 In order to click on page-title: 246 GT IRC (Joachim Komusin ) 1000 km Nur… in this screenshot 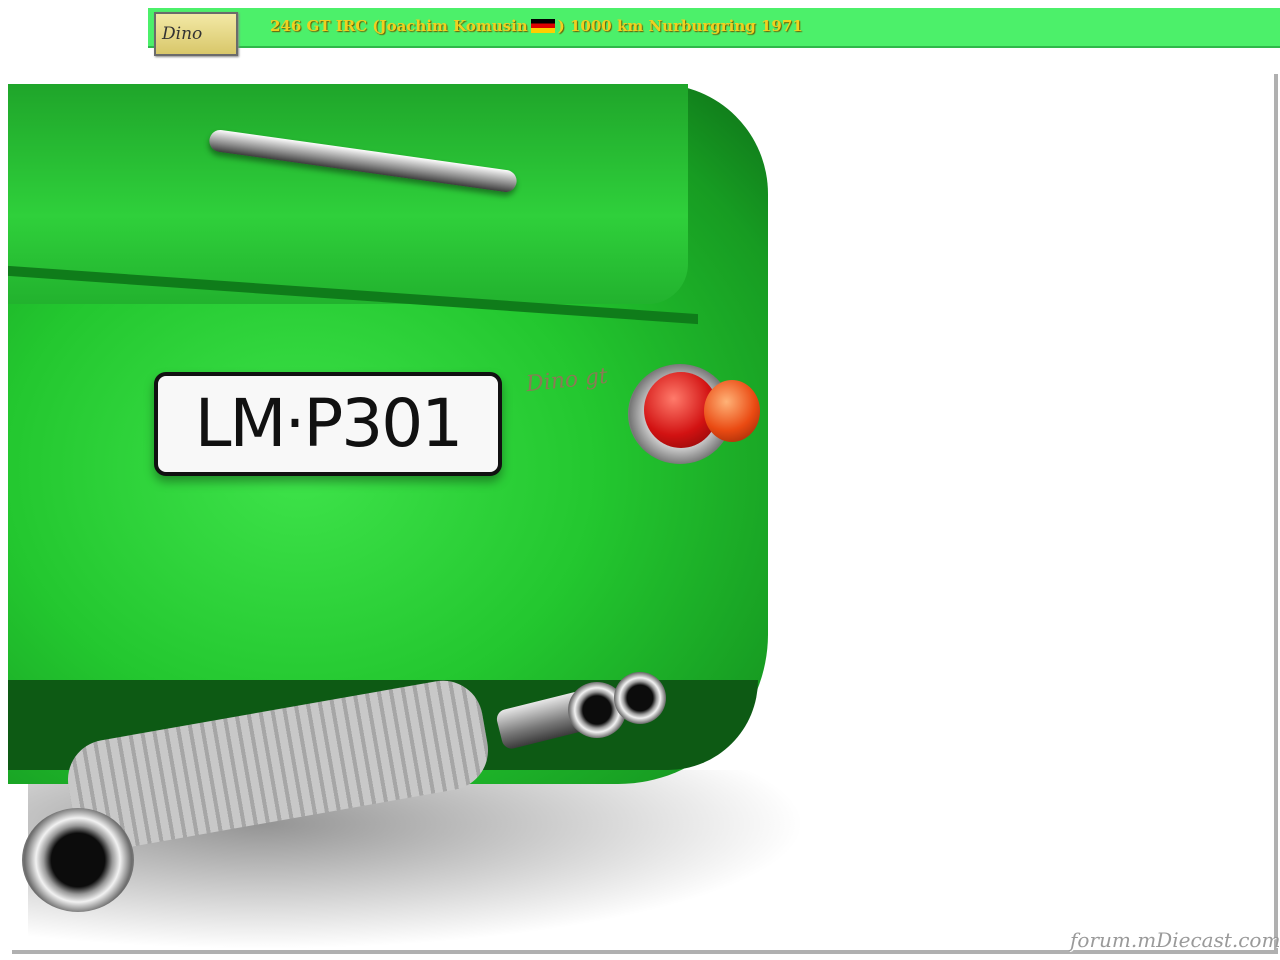, I will do `click(536, 26)`.